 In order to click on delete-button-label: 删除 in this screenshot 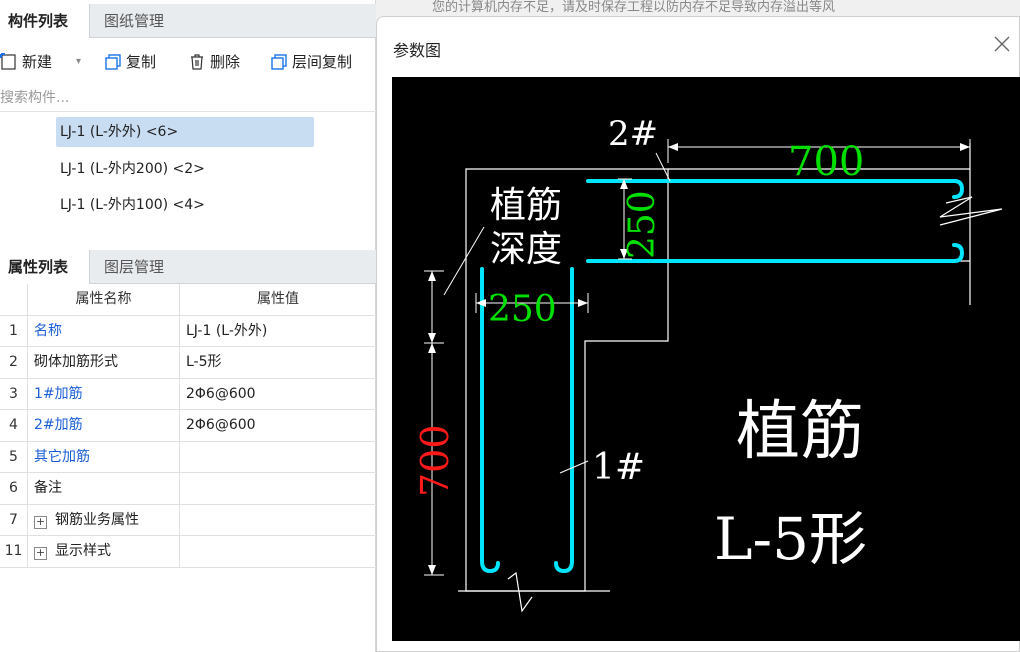, I will do `click(225, 62)`.